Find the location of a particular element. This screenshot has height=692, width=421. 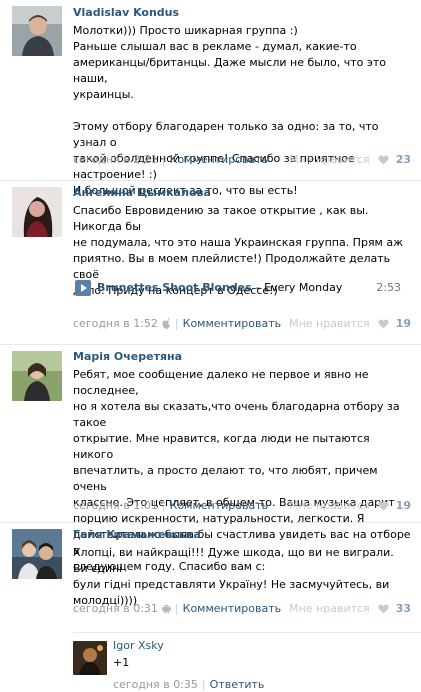

author-name: Ангелина Цымкалова is located at coordinates (242, 193).